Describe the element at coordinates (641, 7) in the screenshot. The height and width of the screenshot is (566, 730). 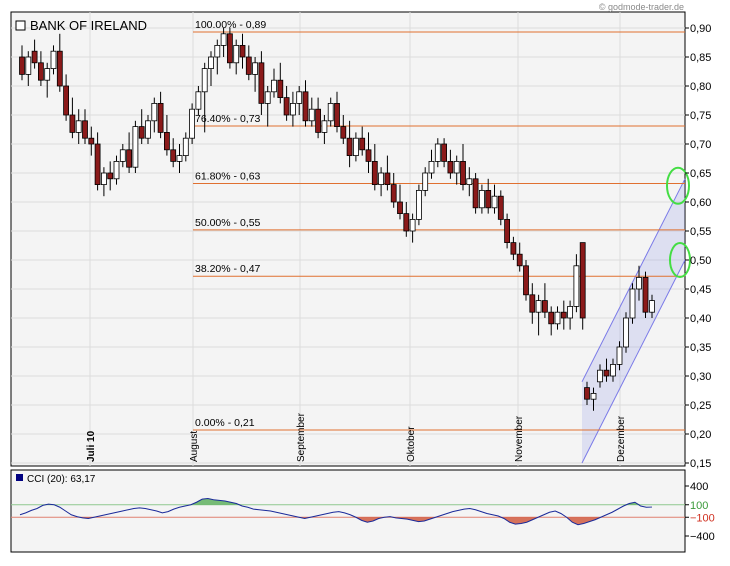
I see `watermark: © godmode-trader.de` at that location.